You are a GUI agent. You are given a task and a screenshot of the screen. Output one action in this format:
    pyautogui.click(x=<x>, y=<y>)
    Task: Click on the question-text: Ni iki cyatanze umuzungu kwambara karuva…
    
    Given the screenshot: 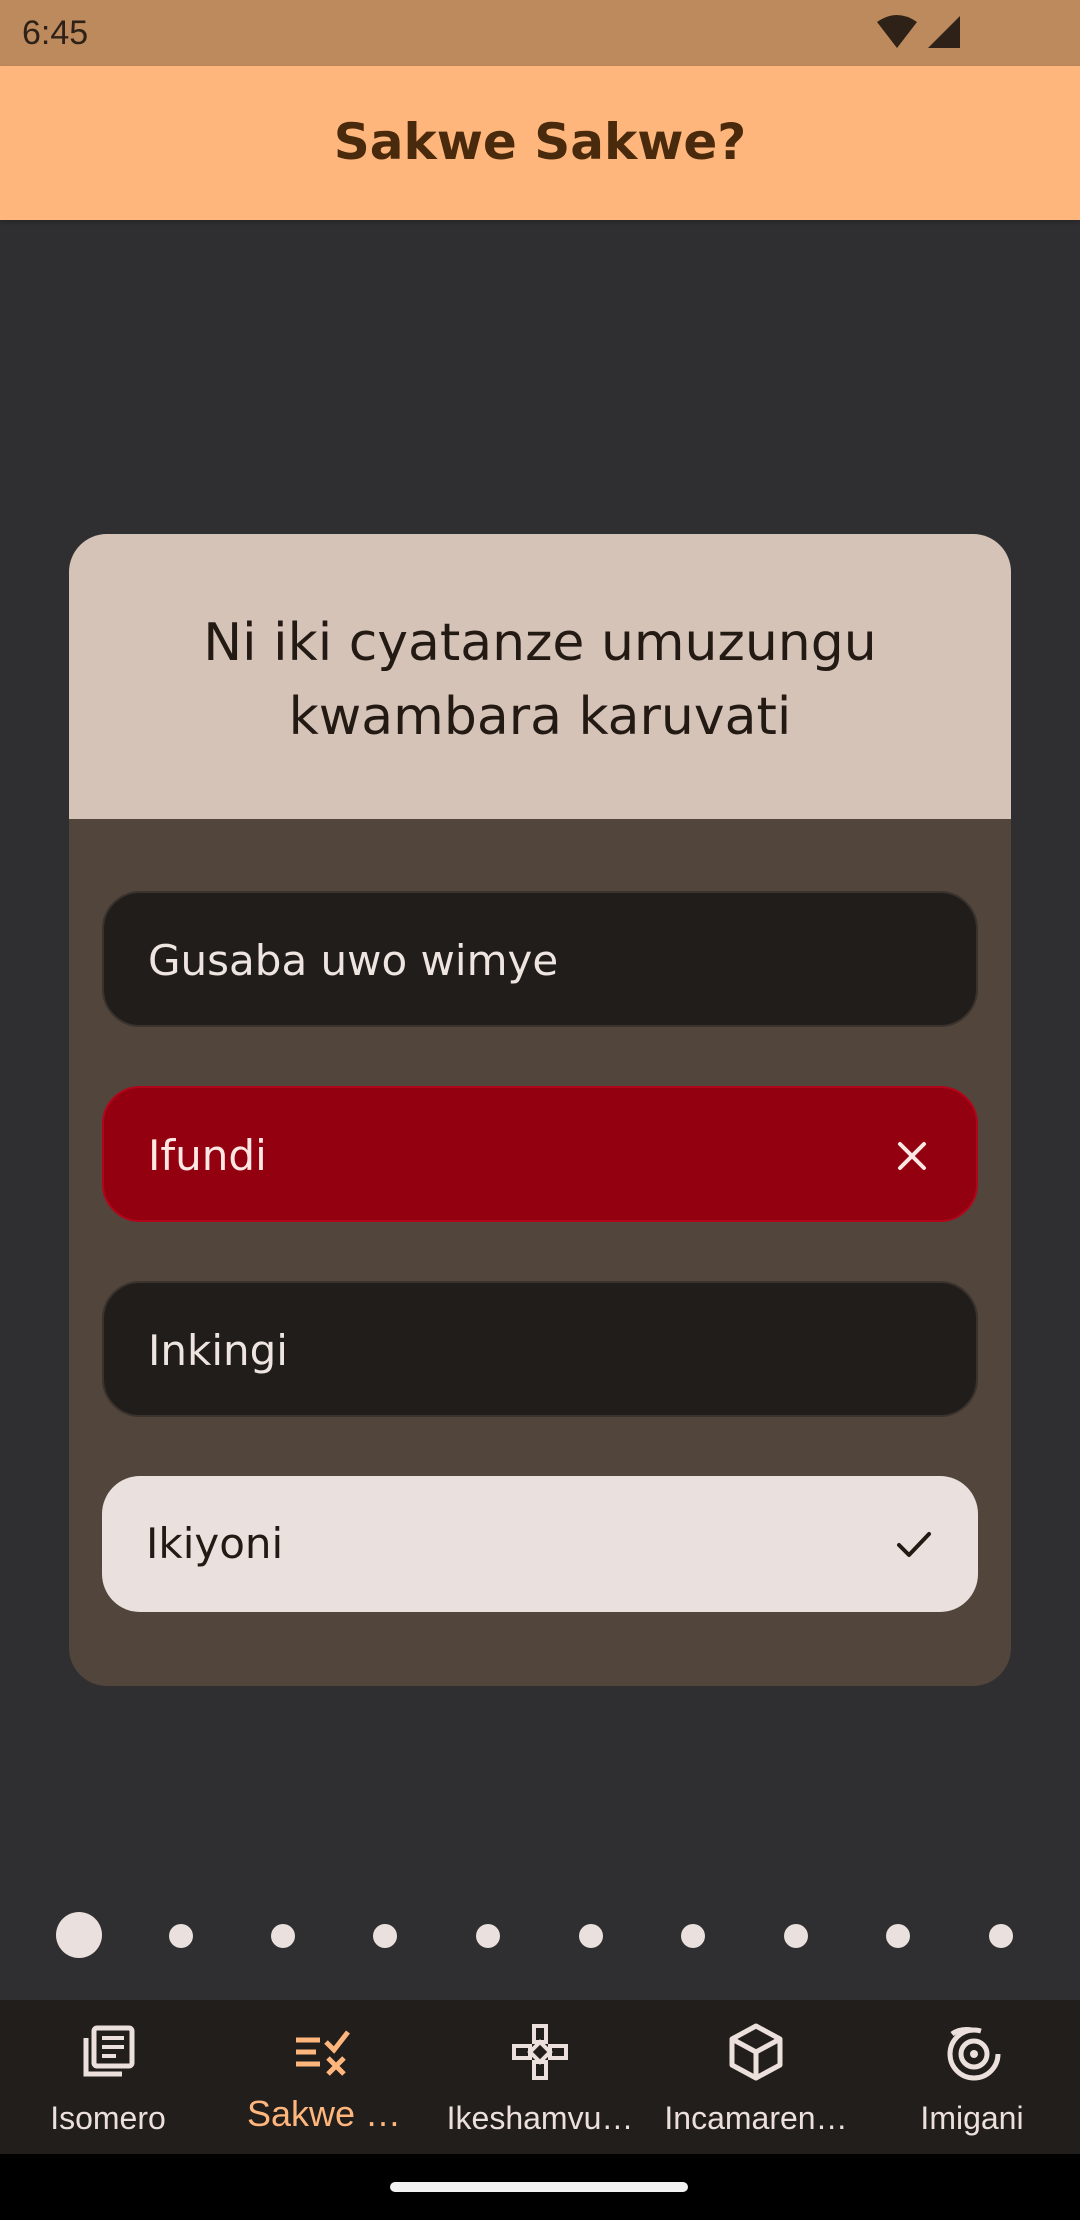 What is the action you would take?
    pyautogui.click(x=540, y=680)
    